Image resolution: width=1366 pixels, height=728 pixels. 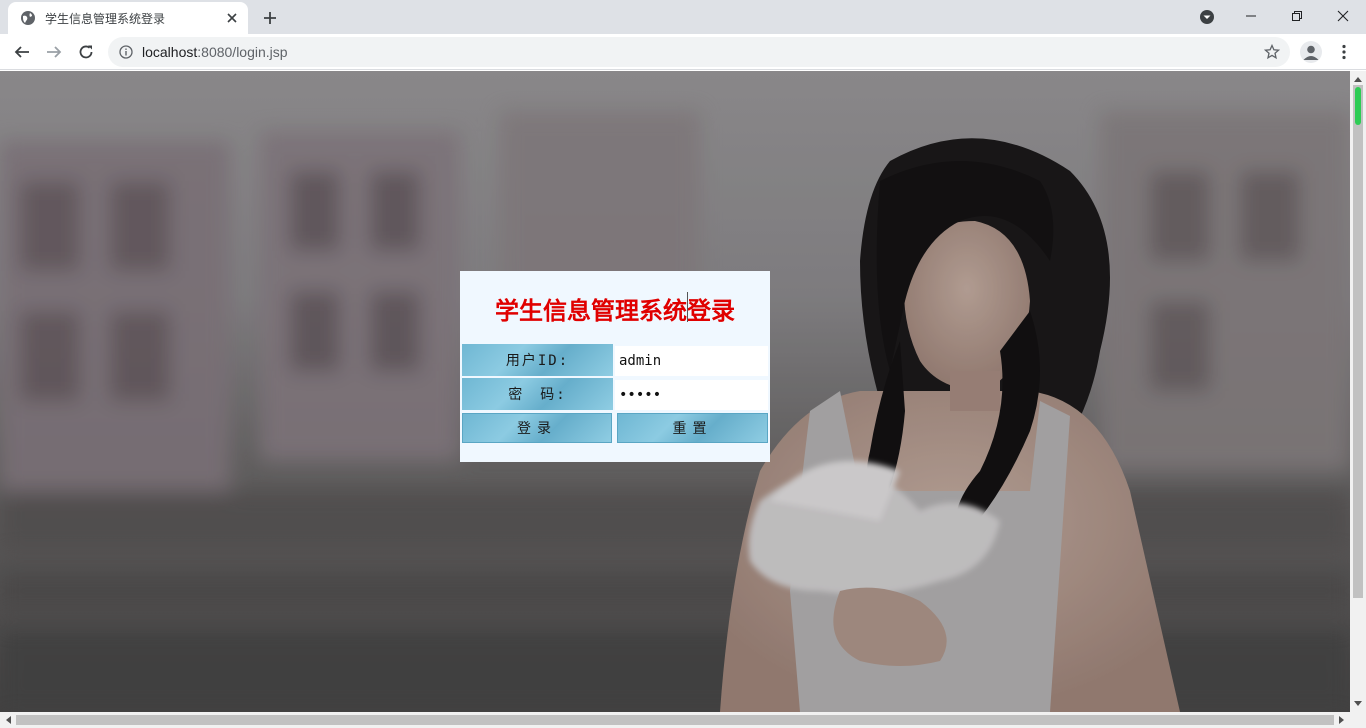 What do you see at coordinates (22, 52) in the screenshot?
I see `back-arrow-icon` at bounding box center [22, 52].